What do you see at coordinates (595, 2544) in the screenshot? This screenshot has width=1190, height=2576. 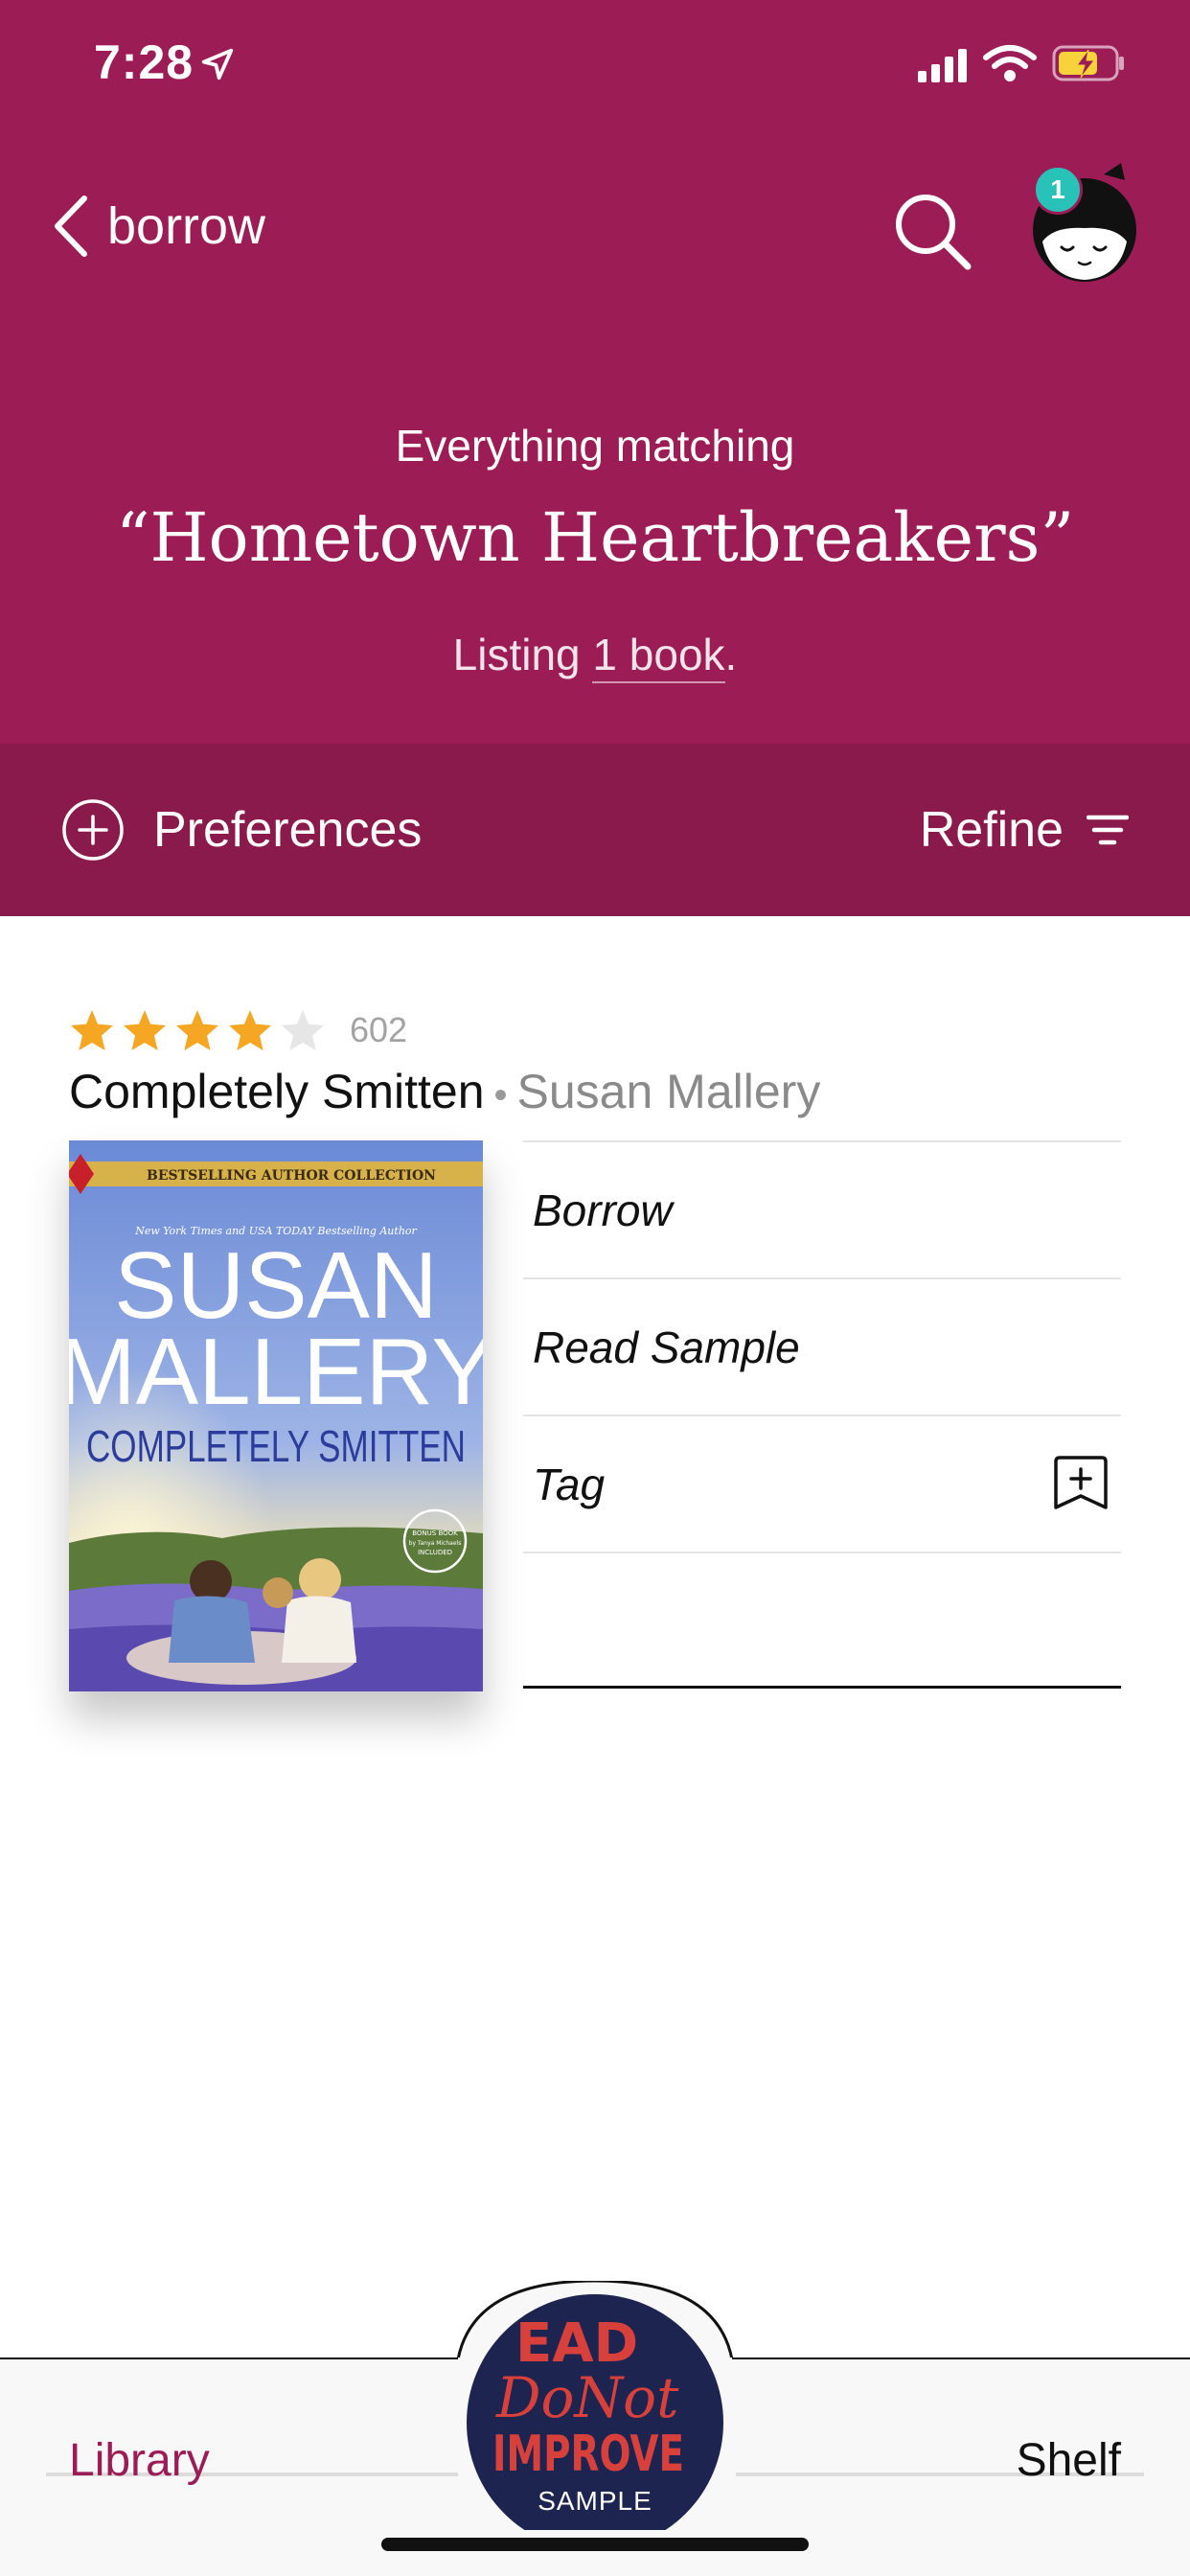 I see `home-indicator` at bounding box center [595, 2544].